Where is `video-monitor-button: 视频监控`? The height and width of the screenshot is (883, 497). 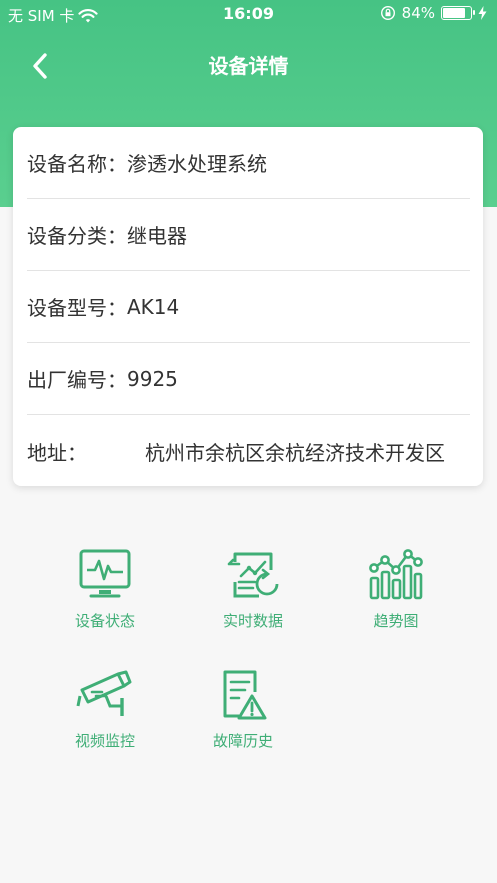
video-monitor-button: 视频监控 is located at coordinates (105, 716).